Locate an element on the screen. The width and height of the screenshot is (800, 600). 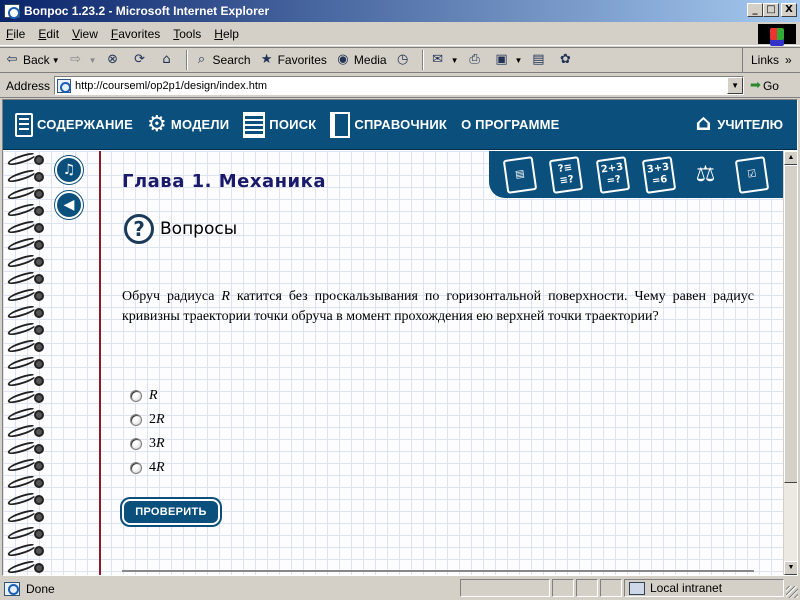
answer-option: R is located at coordinates (147, 396).